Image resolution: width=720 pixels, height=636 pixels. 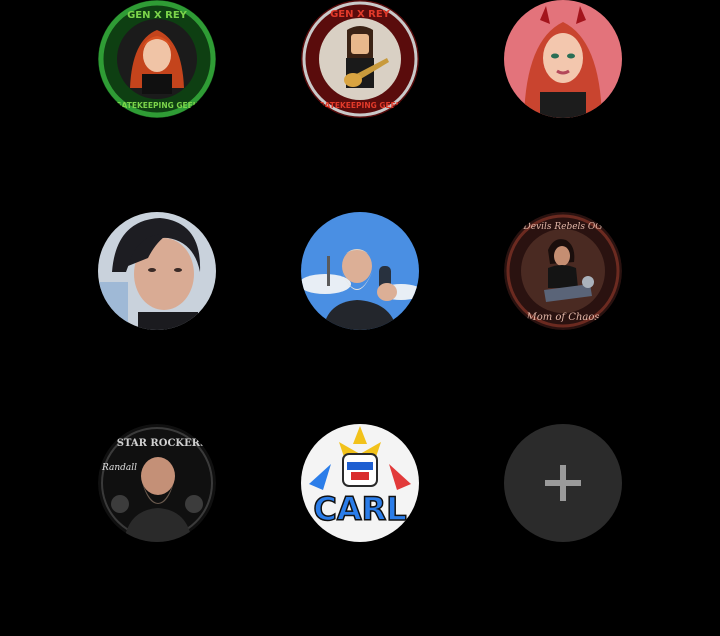 I want to click on plus-icon, so click(x=563, y=483).